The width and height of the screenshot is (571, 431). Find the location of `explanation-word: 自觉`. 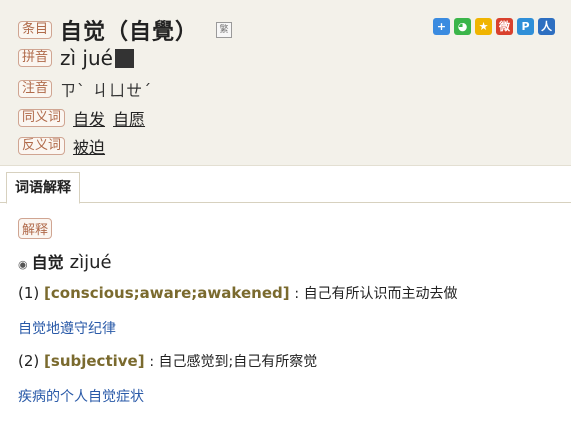

explanation-word: 自觉 is located at coordinates (47, 262).